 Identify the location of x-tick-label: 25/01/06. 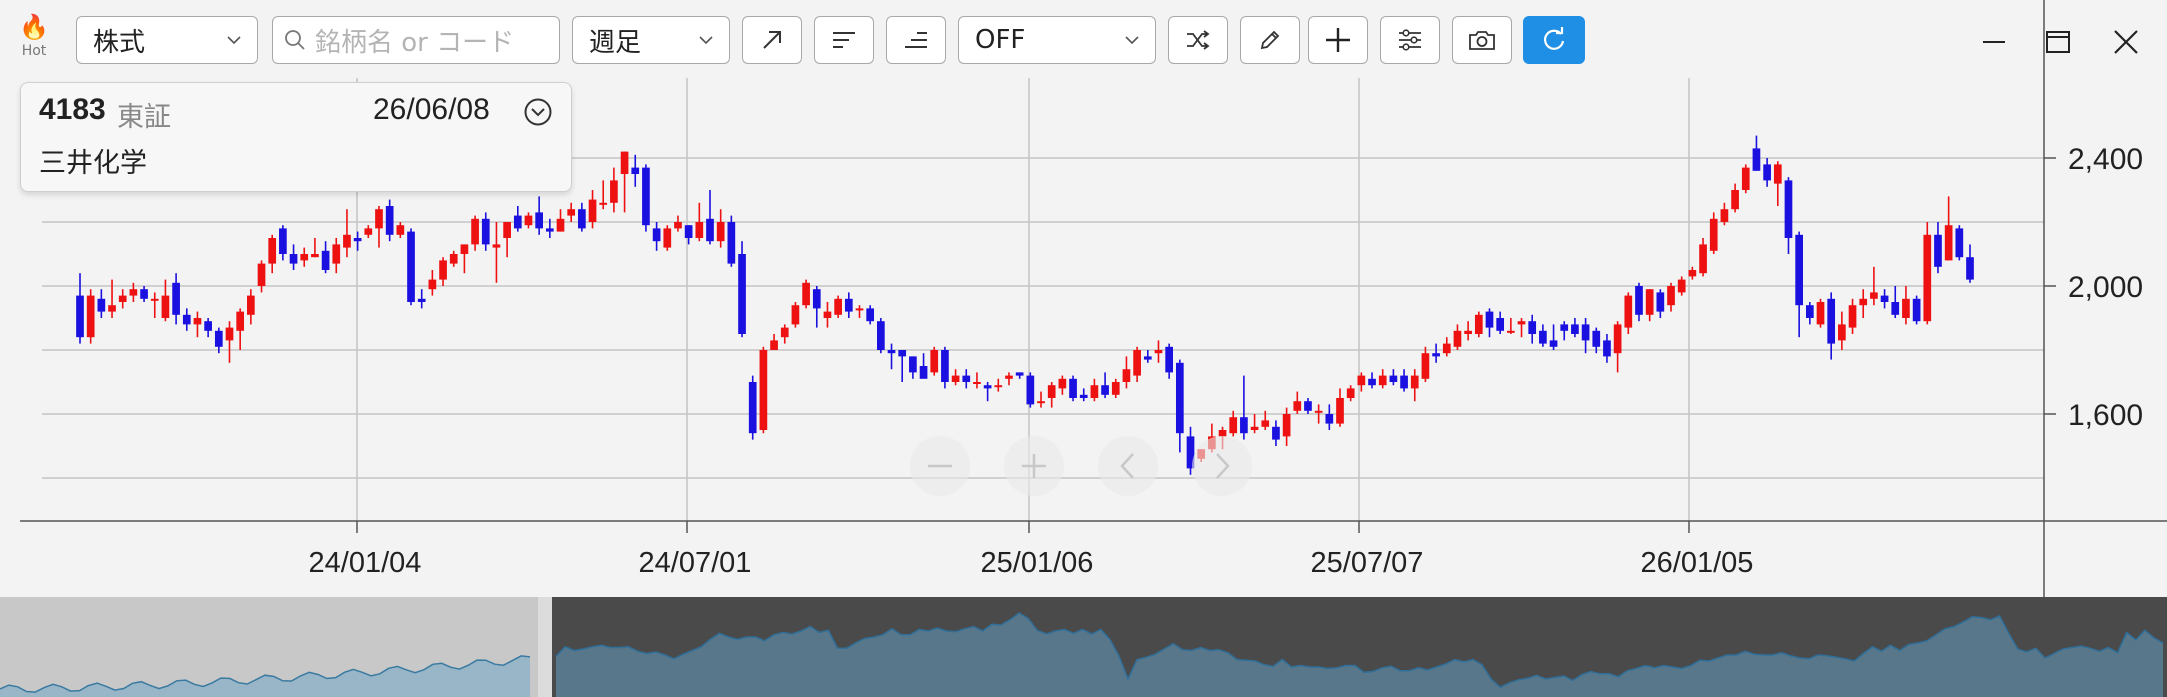
(1037, 563).